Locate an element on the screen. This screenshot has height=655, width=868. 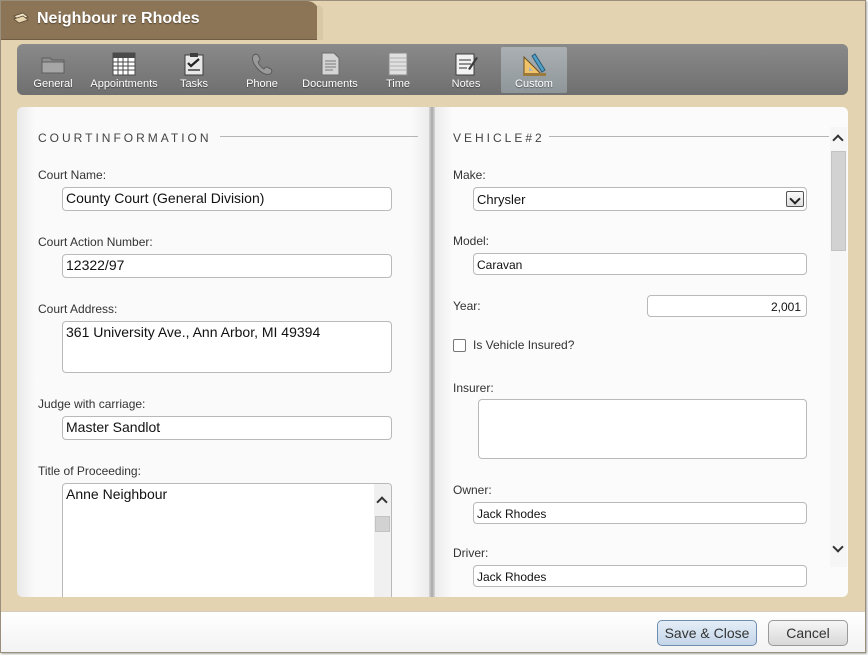
document-icon is located at coordinates (330, 64).